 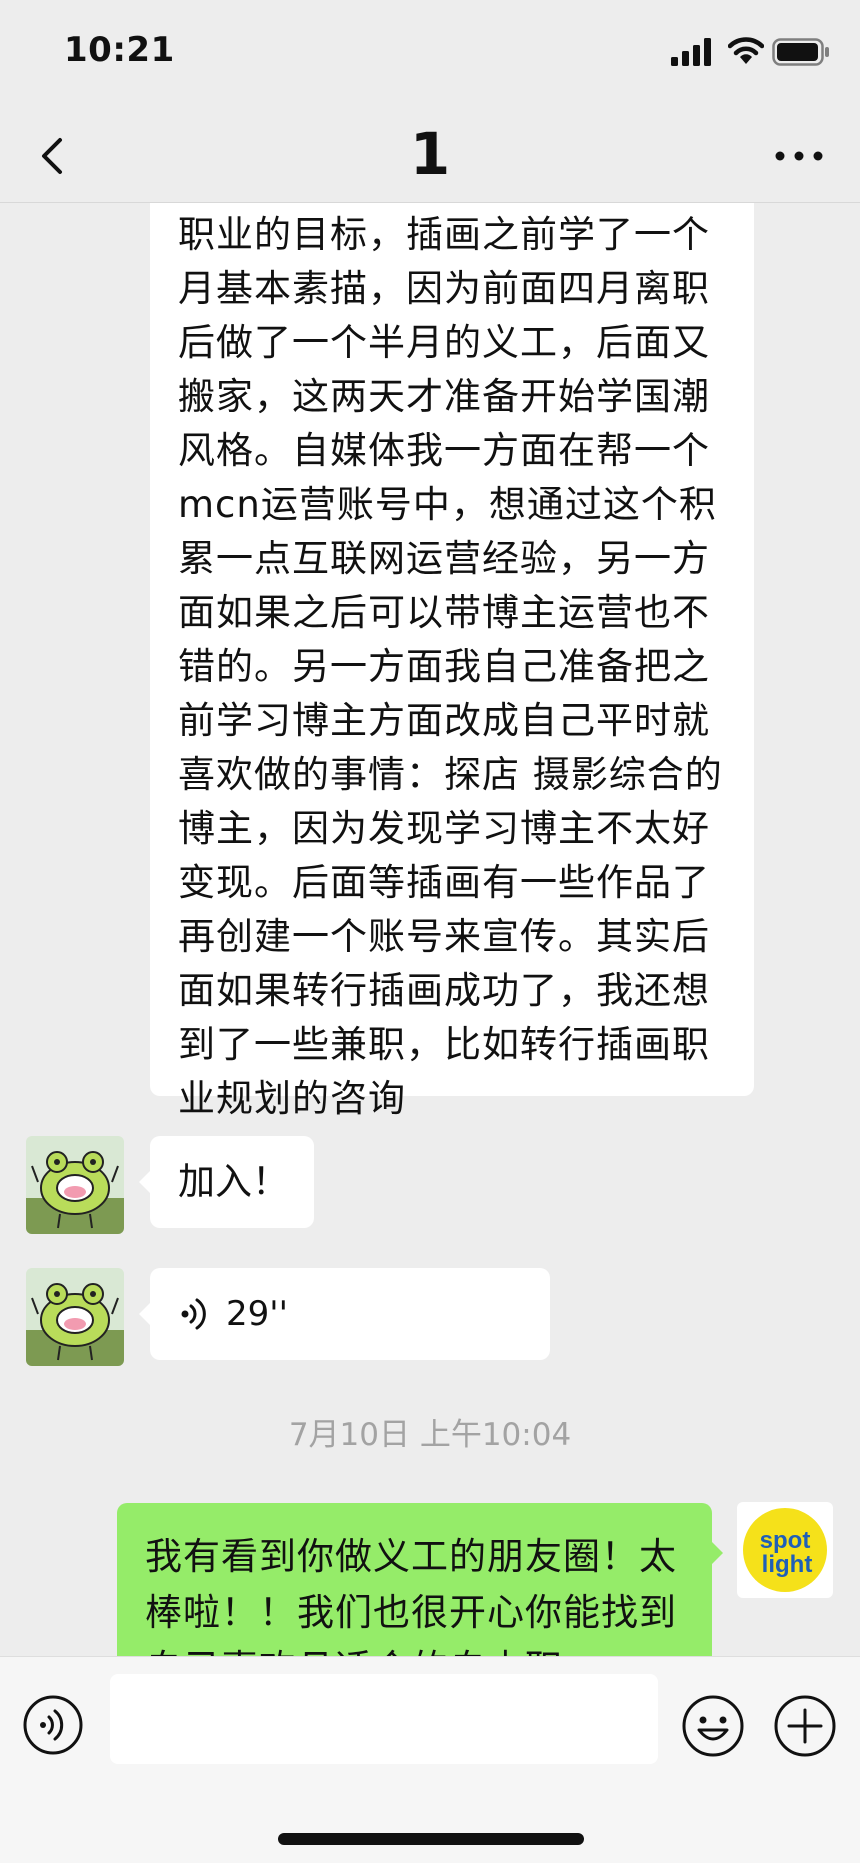 I want to click on voice-message-bubble: 29'', so click(x=350, y=1314).